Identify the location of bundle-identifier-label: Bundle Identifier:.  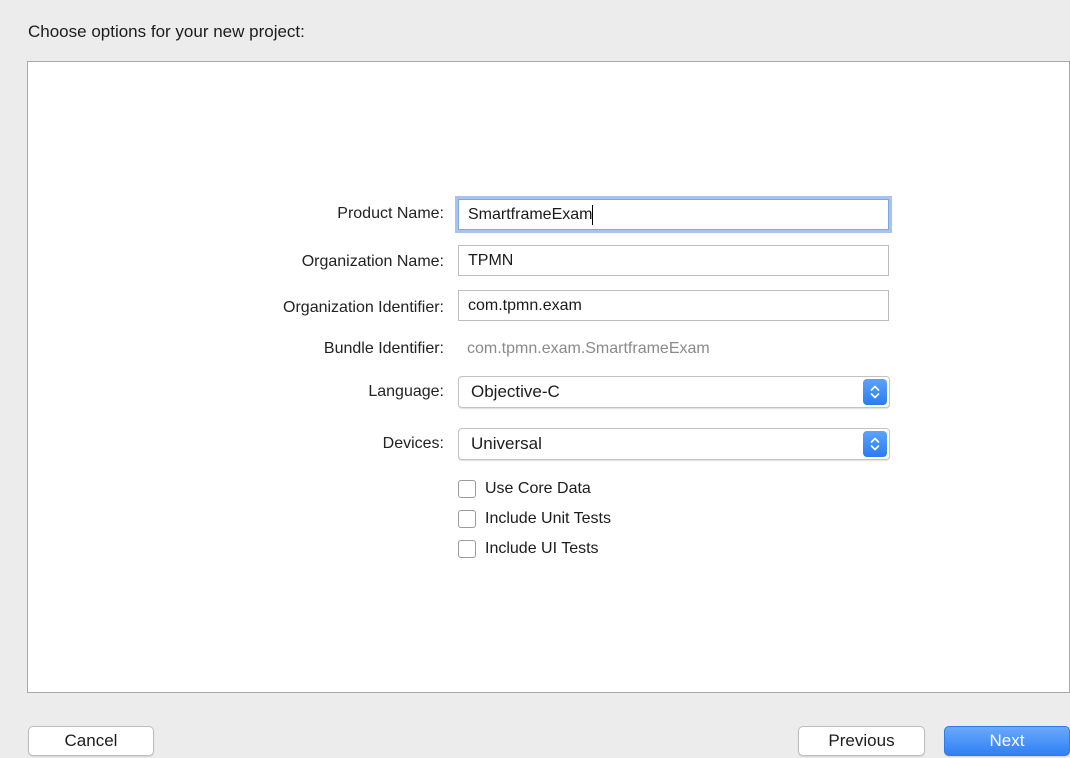
(383, 348).